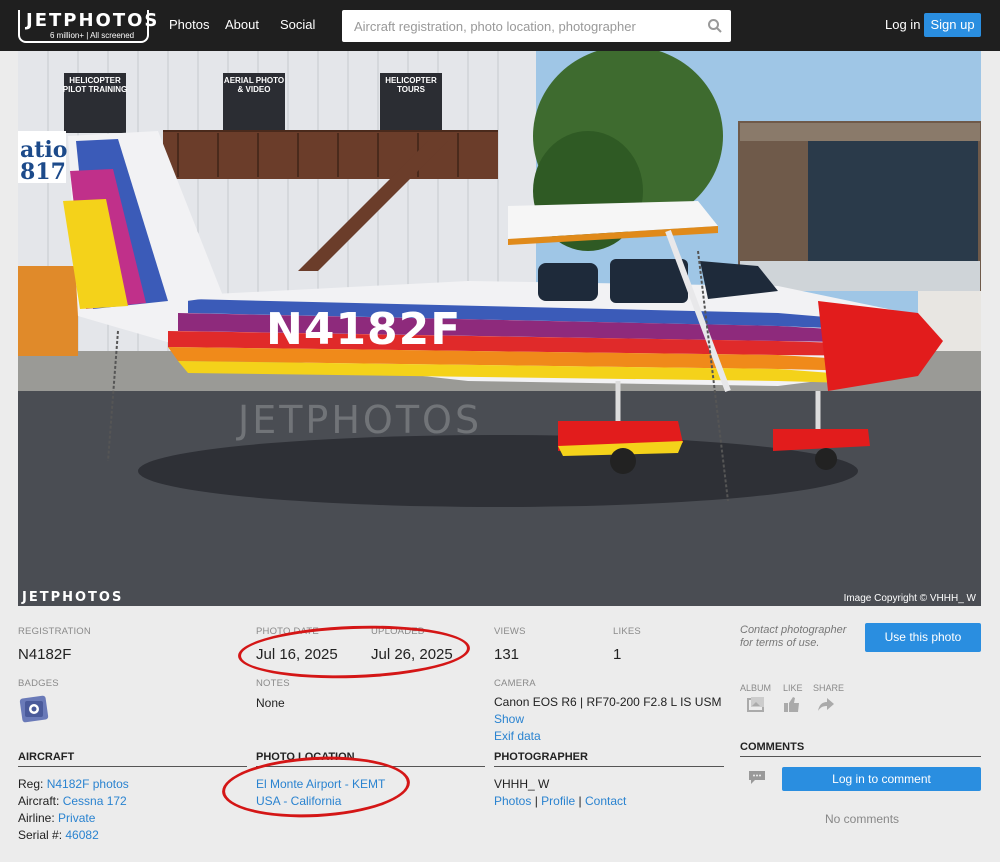 This screenshot has height=862, width=1000. What do you see at coordinates (132, 759) in the screenshot?
I see `aircraft-section-title: AIRCRAFT` at bounding box center [132, 759].